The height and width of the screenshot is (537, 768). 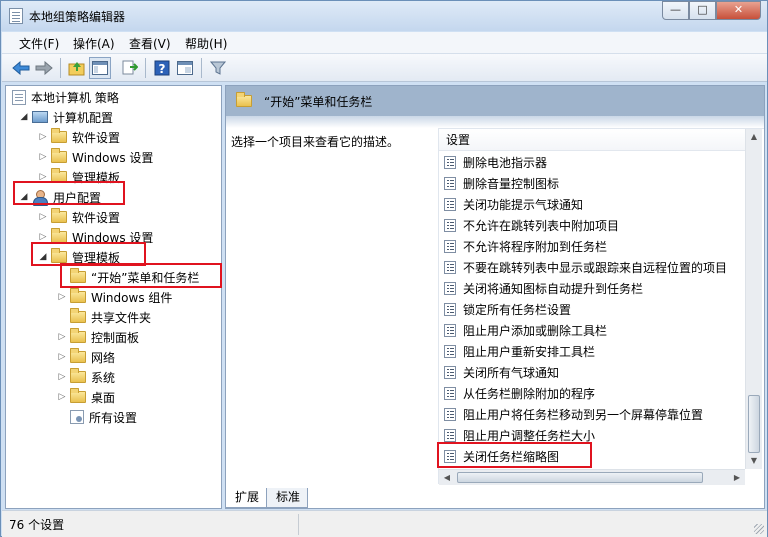 I want to click on tree-item-cc-admin: ▷ 管理模板, so click(x=78, y=177).